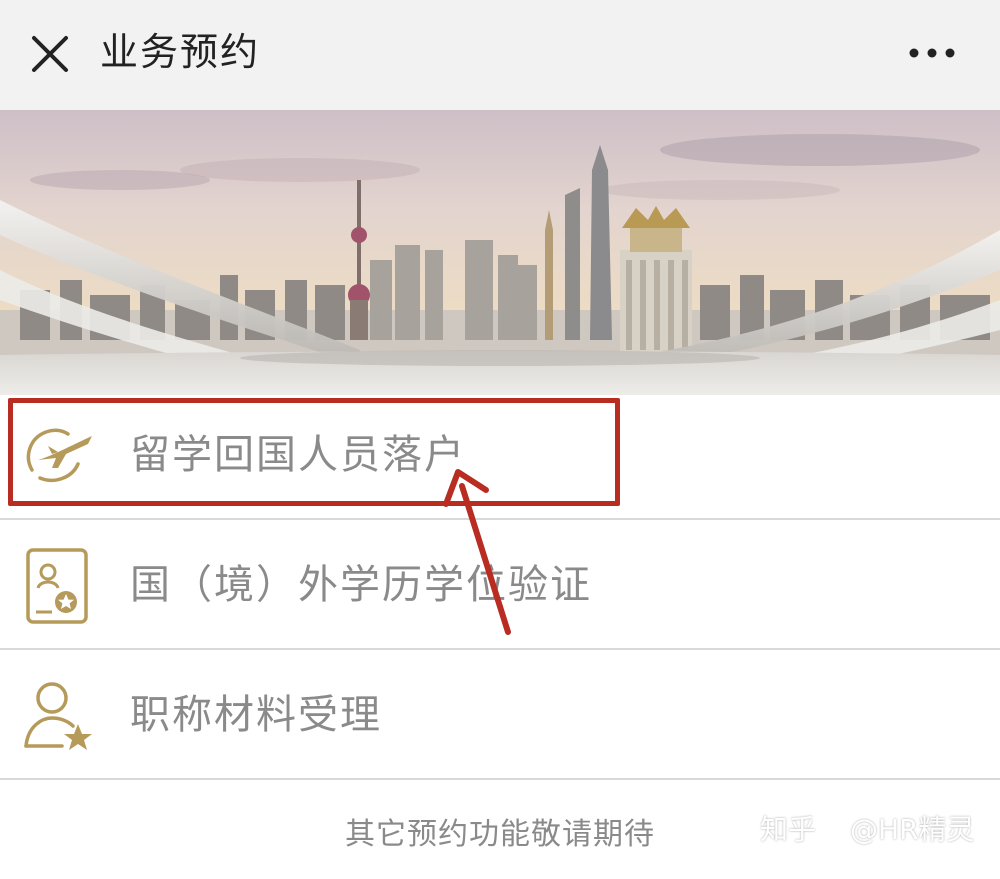  I want to click on menu-item-label: 国（境）外学历学位验证, so click(361, 585).